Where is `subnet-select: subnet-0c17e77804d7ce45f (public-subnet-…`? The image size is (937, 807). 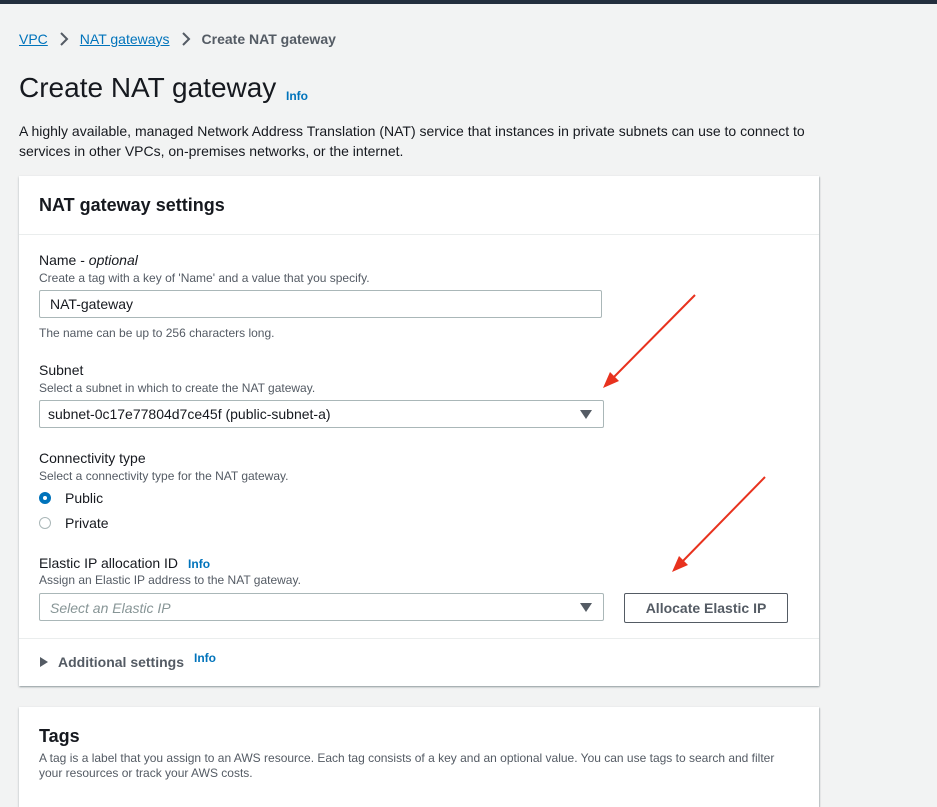 subnet-select: subnet-0c17e77804d7ce45f (public-subnet-… is located at coordinates (321, 414).